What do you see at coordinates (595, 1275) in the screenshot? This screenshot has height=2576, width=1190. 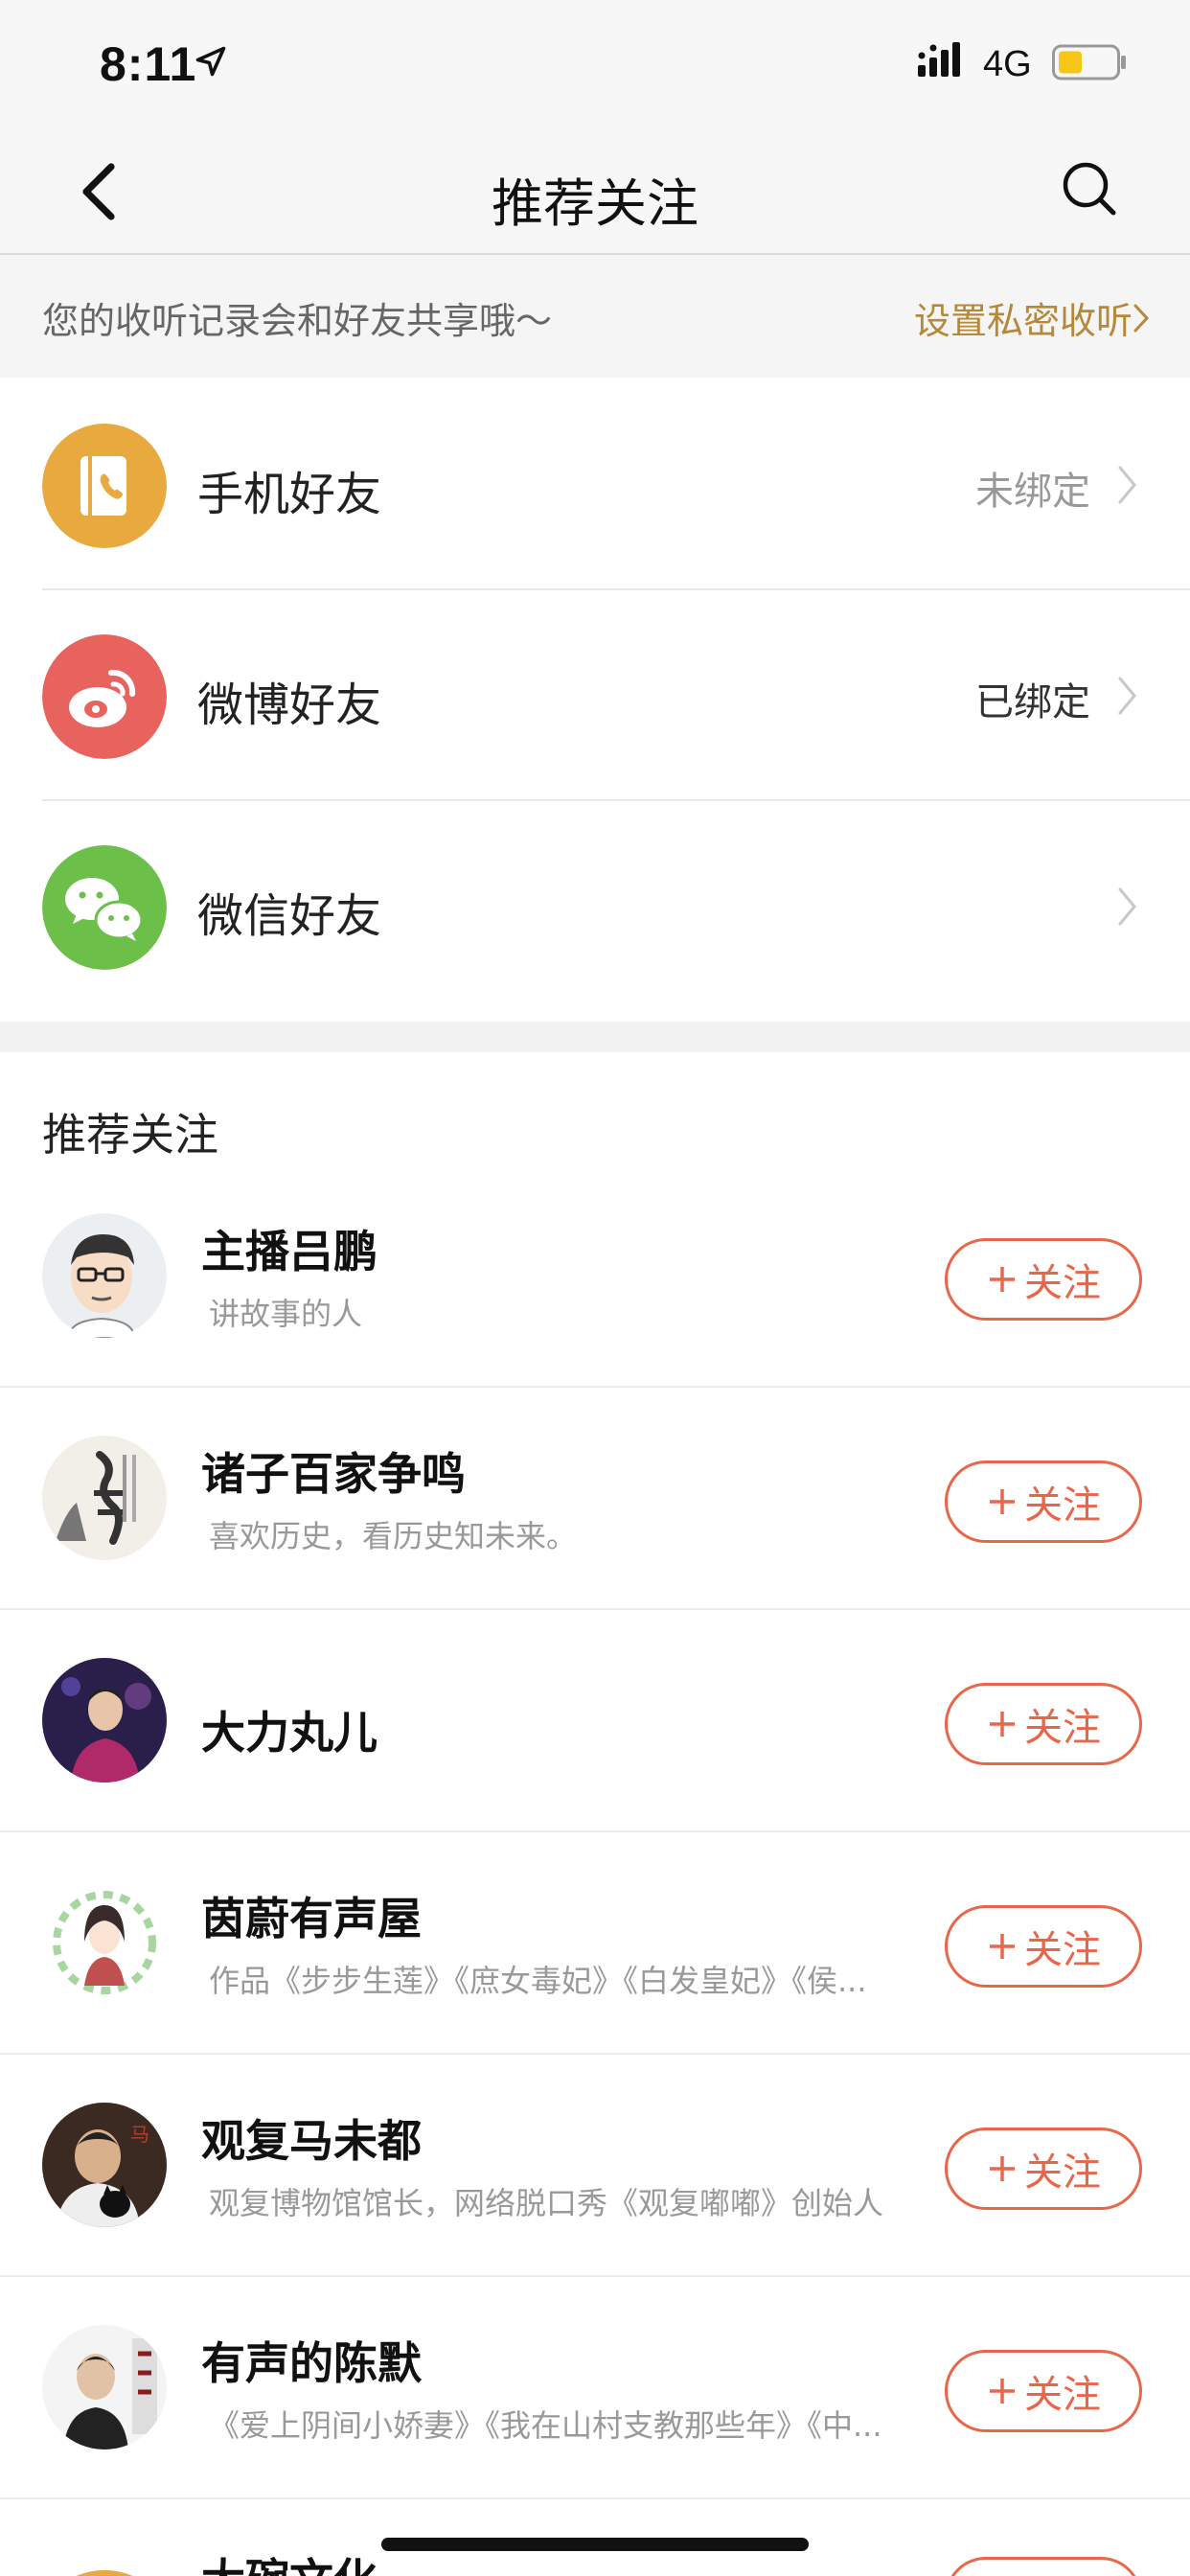 I see `list-item: 主播吕鹏 讲故事的人 关注` at bounding box center [595, 1275].